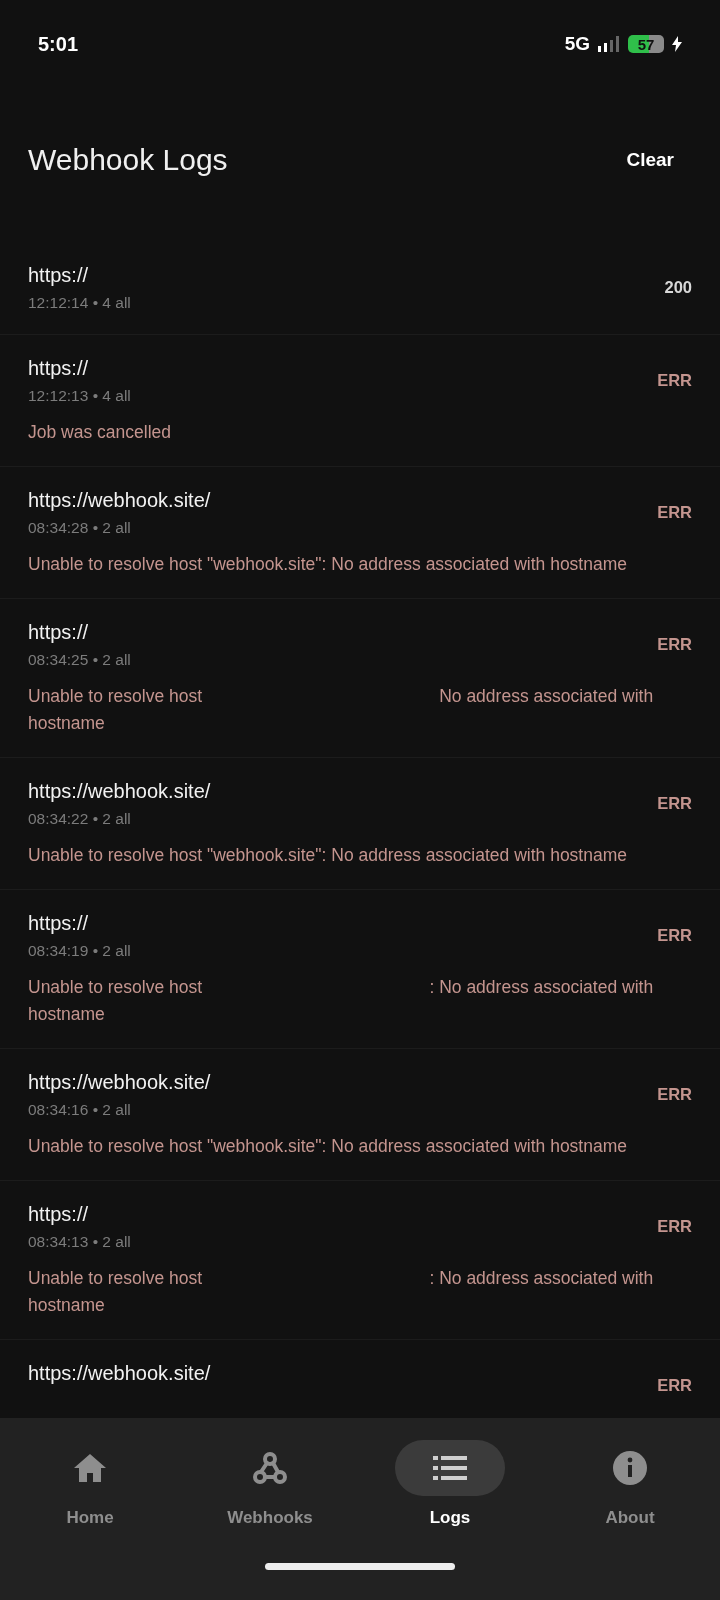  What do you see at coordinates (80, 396) in the screenshot?
I see `log-meta: 12:12:13 • 4 all` at bounding box center [80, 396].